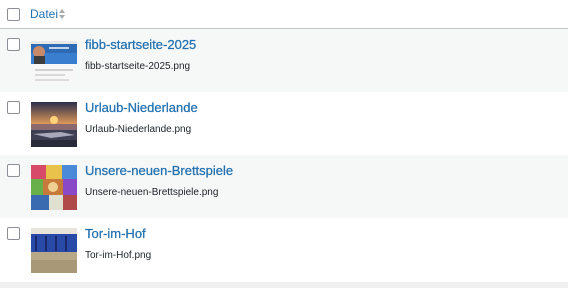 Image resolution: width=568 pixels, height=288 pixels. What do you see at coordinates (44, 14) in the screenshot?
I see `column-header-file: Datei` at bounding box center [44, 14].